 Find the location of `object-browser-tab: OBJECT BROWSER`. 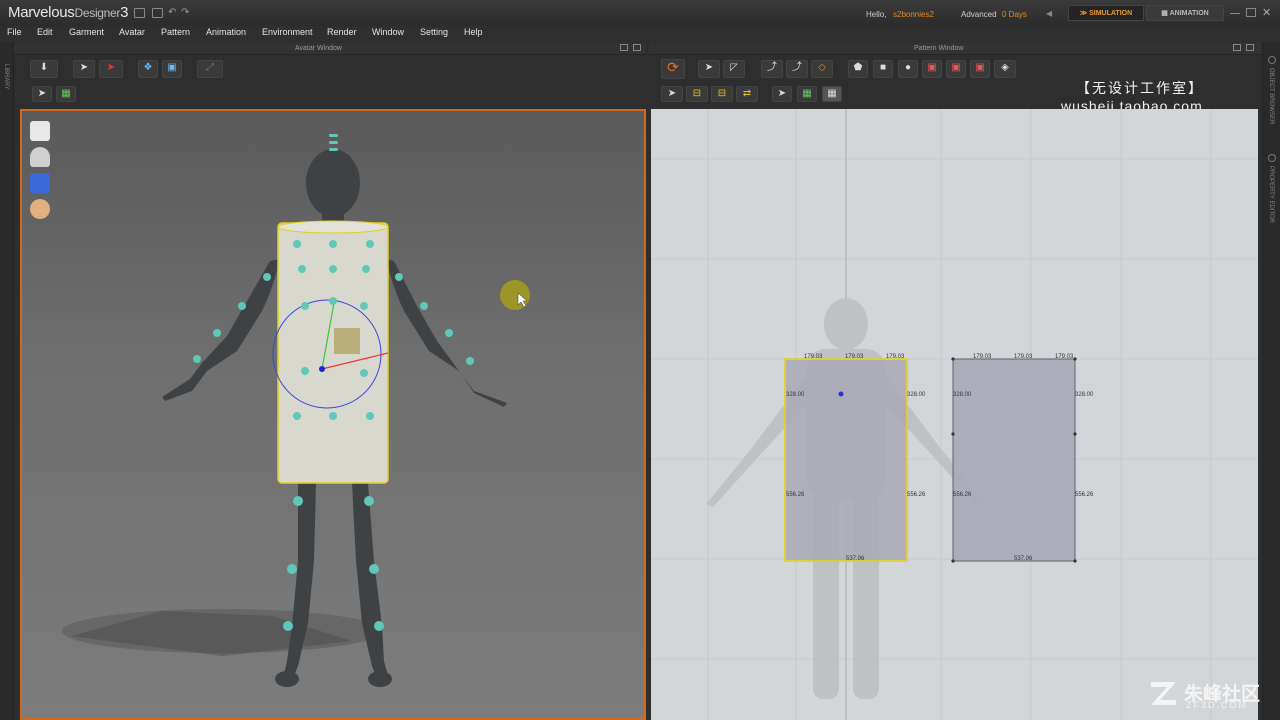

object-browser-tab: OBJECT BROWSER is located at coordinates (1271, 96).